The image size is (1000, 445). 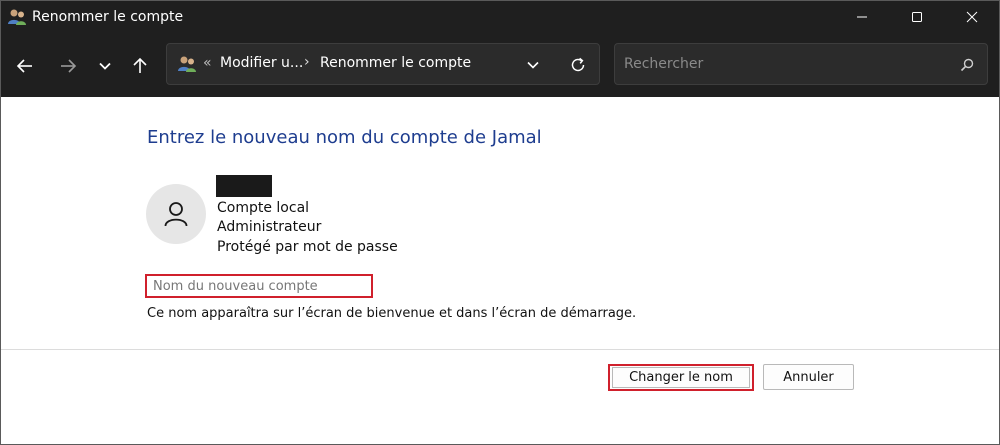 What do you see at coordinates (808, 377) in the screenshot?
I see `cancel-button: Annuler` at bounding box center [808, 377].